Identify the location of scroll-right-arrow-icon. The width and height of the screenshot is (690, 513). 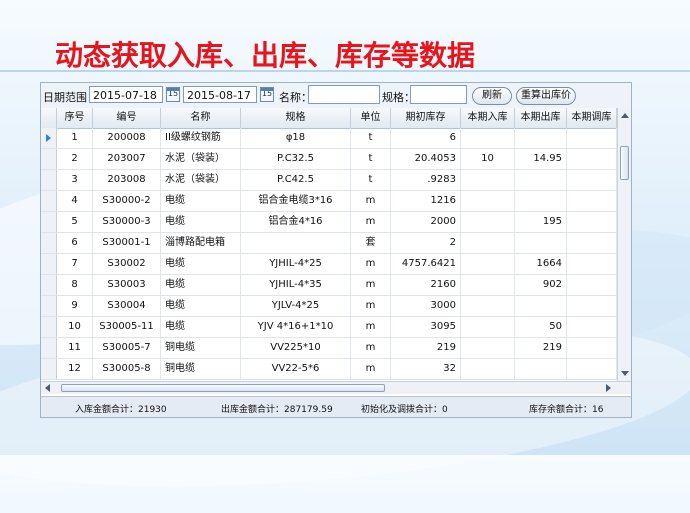
(608, 388).